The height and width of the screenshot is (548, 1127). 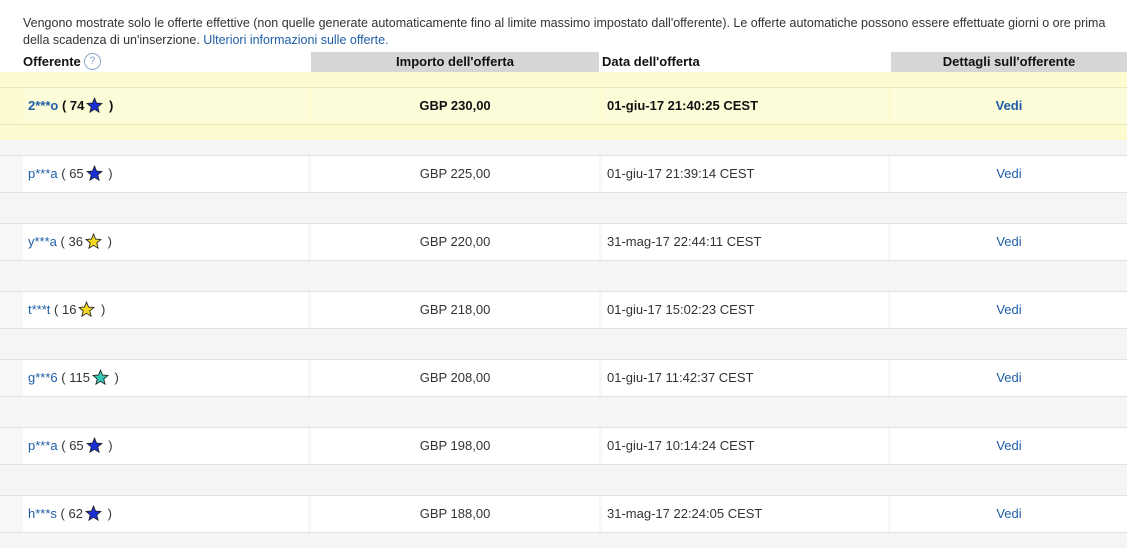 I want to click on bidder-username-link: 2***o, so click(x=43, y=105).